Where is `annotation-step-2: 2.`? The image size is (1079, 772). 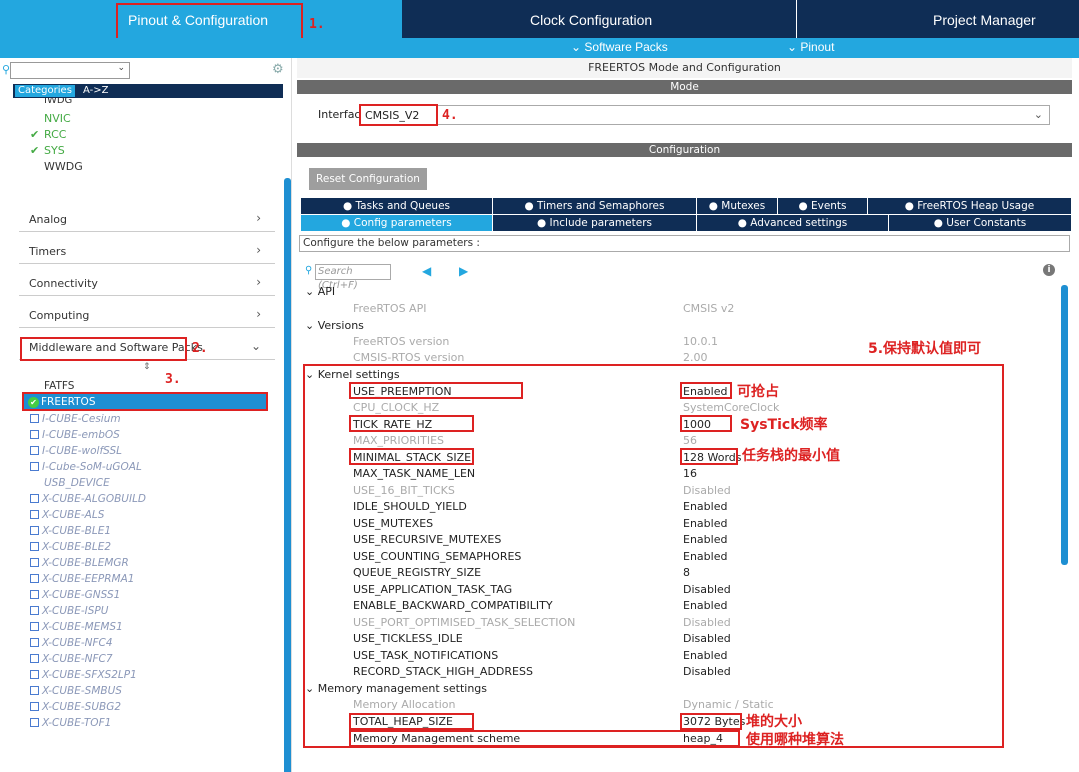
annotation-step-2: 2. is located at coordinates (200, 348).